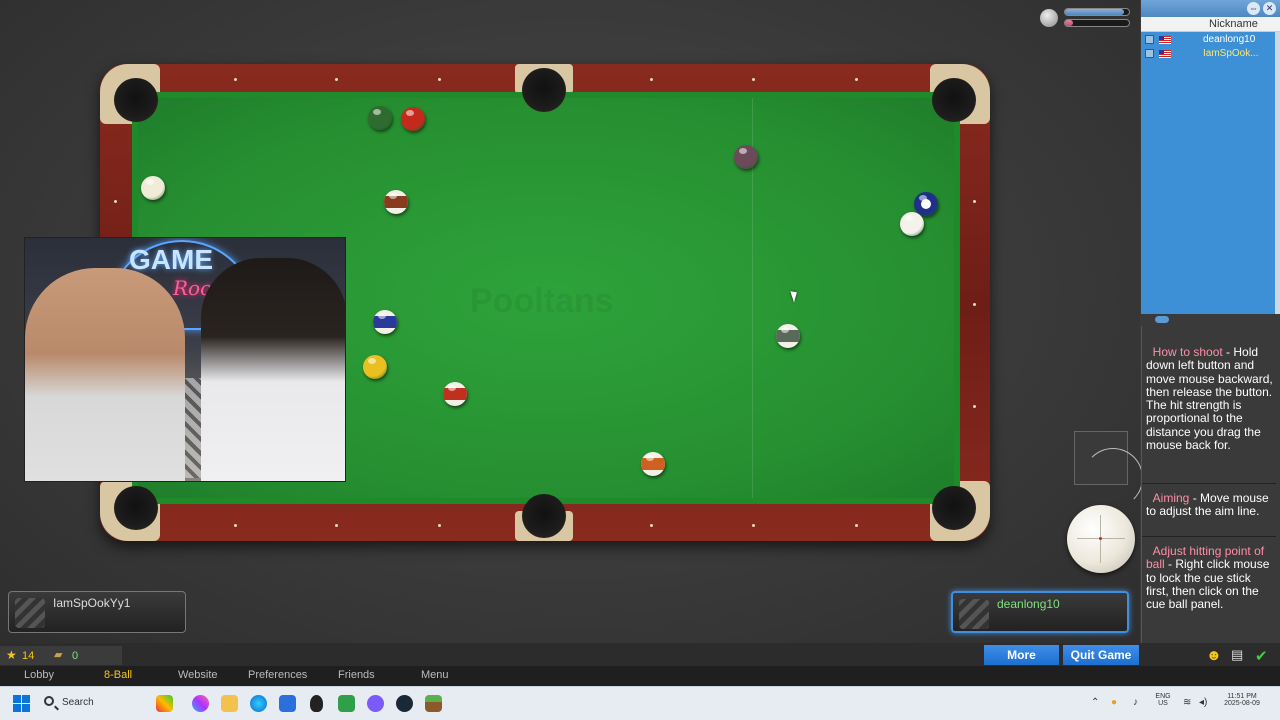 The width and height of the screenshot is (1280, 720). What do you see at coordinates (200, 703) in the screenshot?
I see `copilot-icon` at bounding box center [200, 703].